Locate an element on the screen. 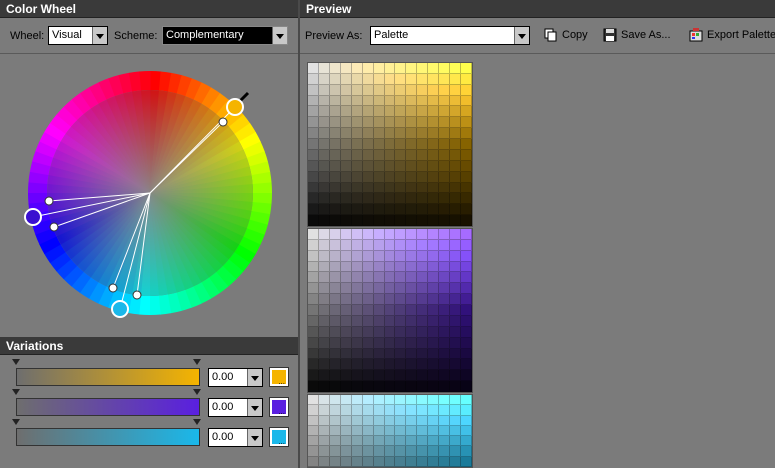 Image resolution: width=775 pixels, height=468 pixels. orange-primary-handle is located at coordinates (235, 107).